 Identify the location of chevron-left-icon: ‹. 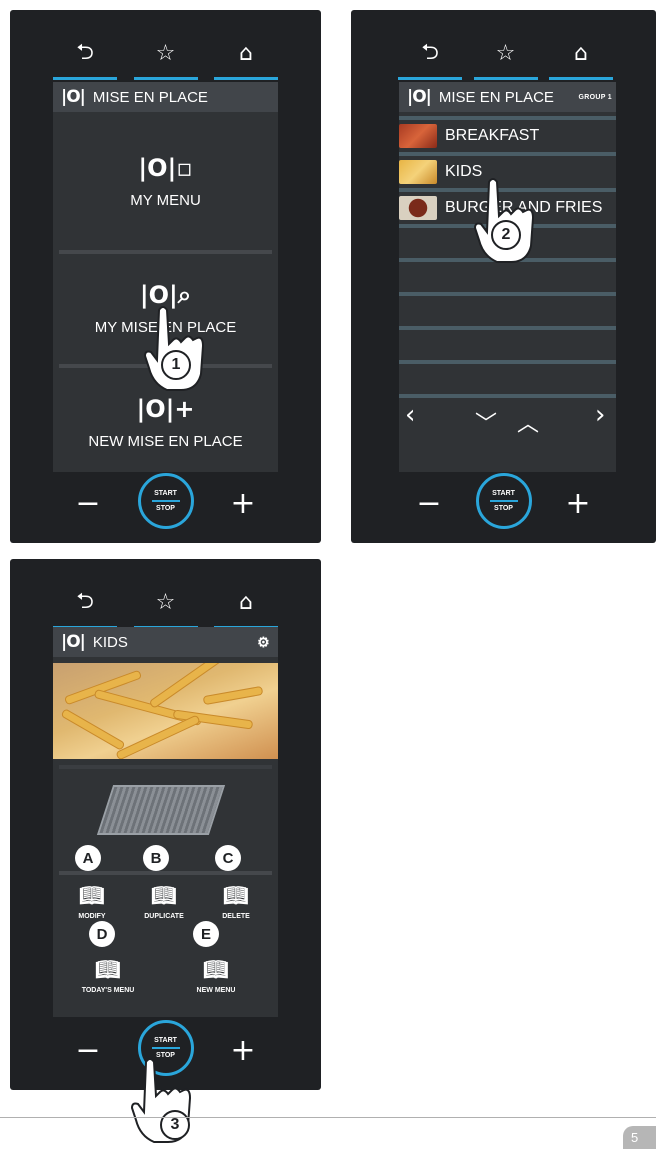
(410, 415).